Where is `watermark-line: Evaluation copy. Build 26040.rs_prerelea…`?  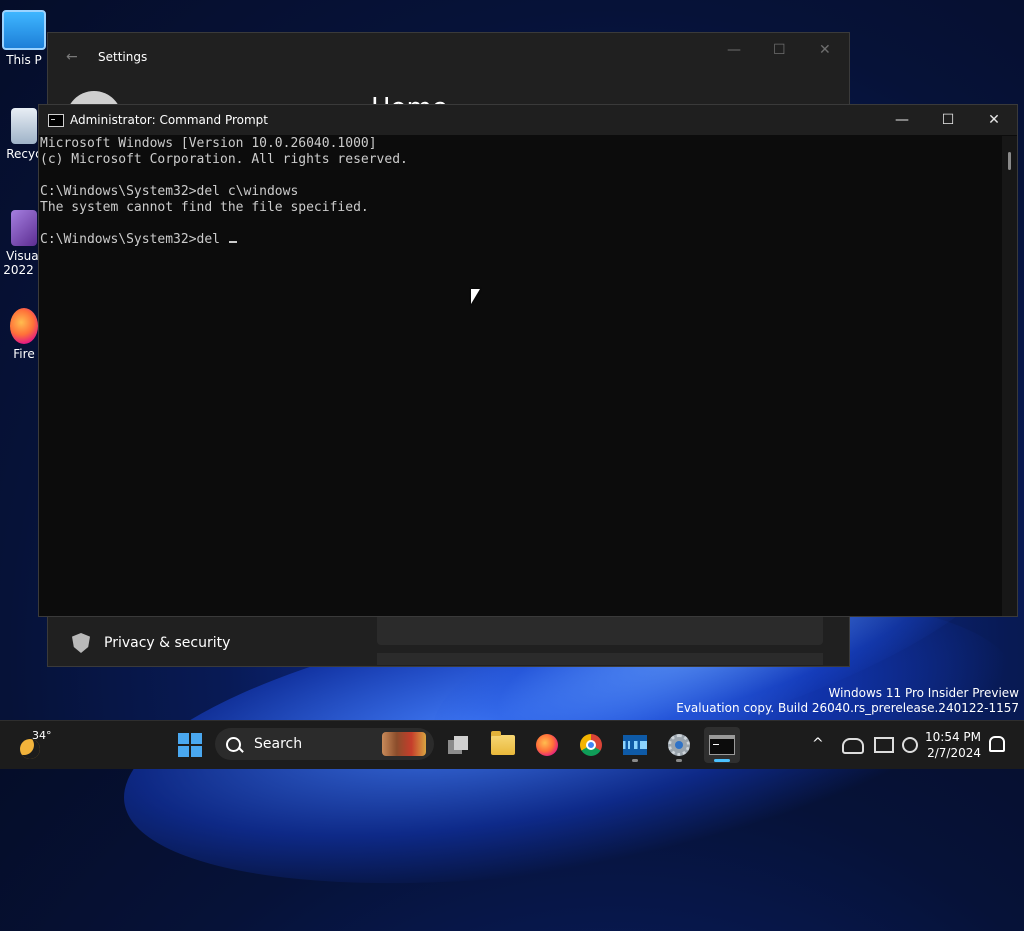 watermark-line: Evaluation copy. Build 26040.rs_prerelea… is located at coordinates (847, 708).